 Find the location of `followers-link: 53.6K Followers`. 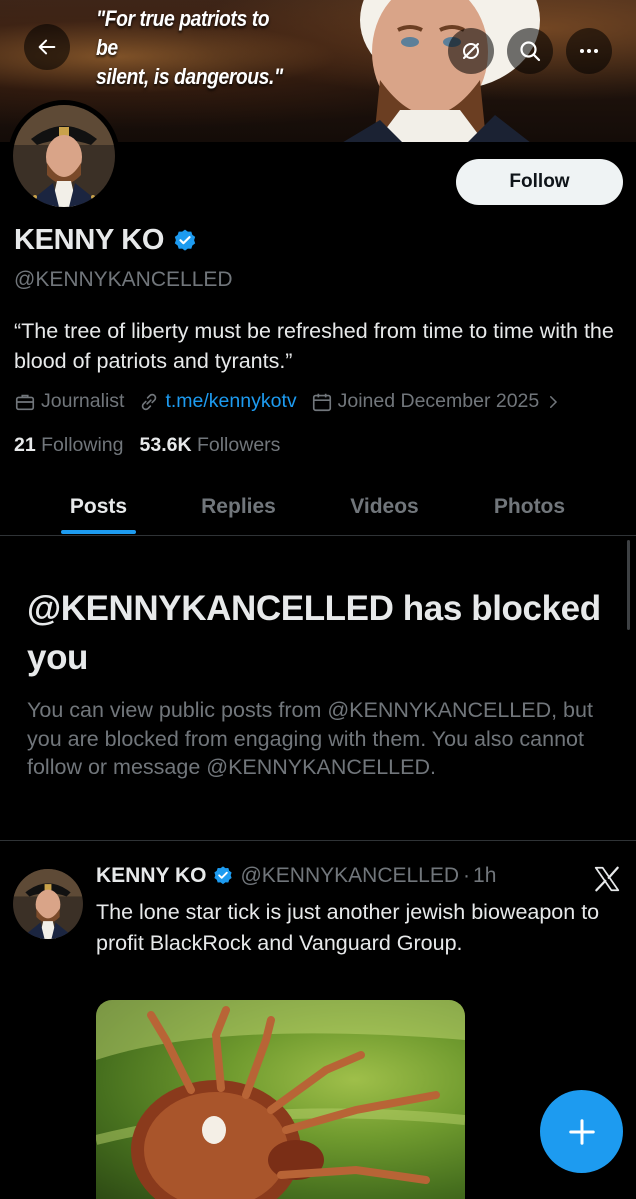

followers-link: 53.6K Followers is located at coordinates (210, 445).